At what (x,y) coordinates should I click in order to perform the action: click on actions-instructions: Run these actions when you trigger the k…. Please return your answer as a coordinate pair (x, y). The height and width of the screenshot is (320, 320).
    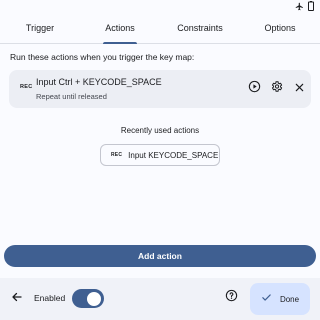
    Looking at the image, I should click on (102, 57).